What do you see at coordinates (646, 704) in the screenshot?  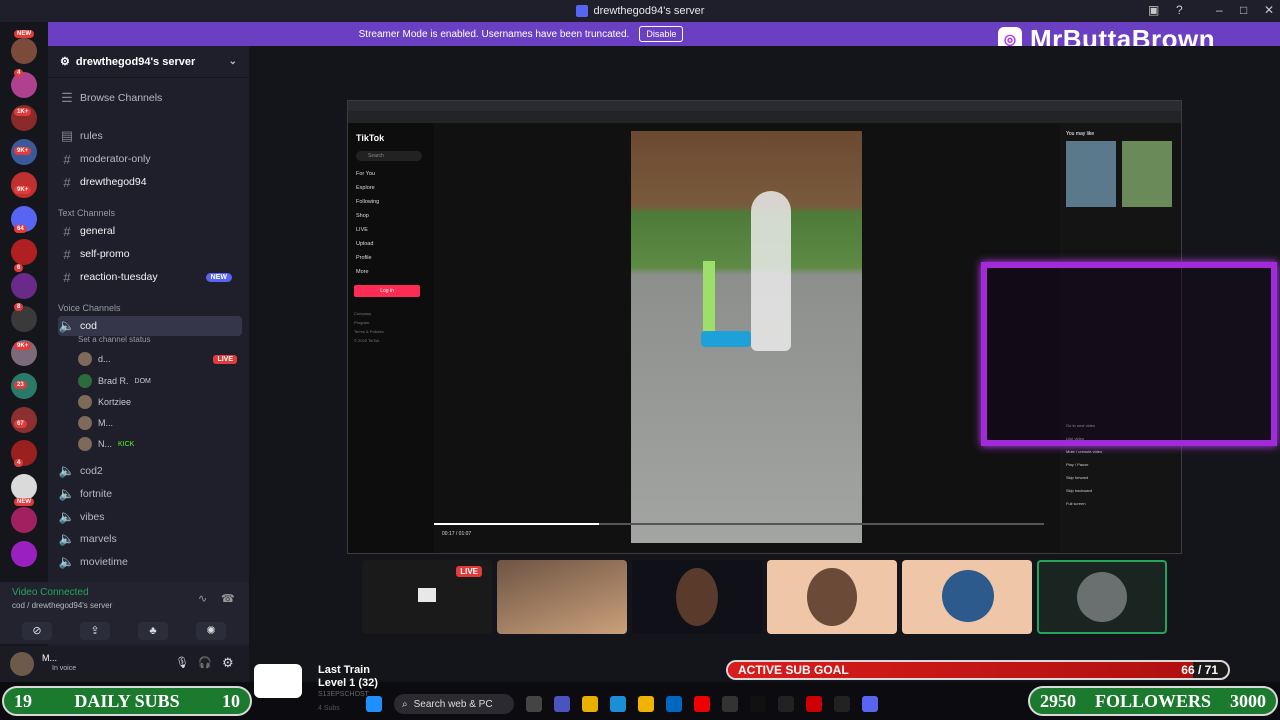 I see `explorer-icon` at bounding box center [646, 704].